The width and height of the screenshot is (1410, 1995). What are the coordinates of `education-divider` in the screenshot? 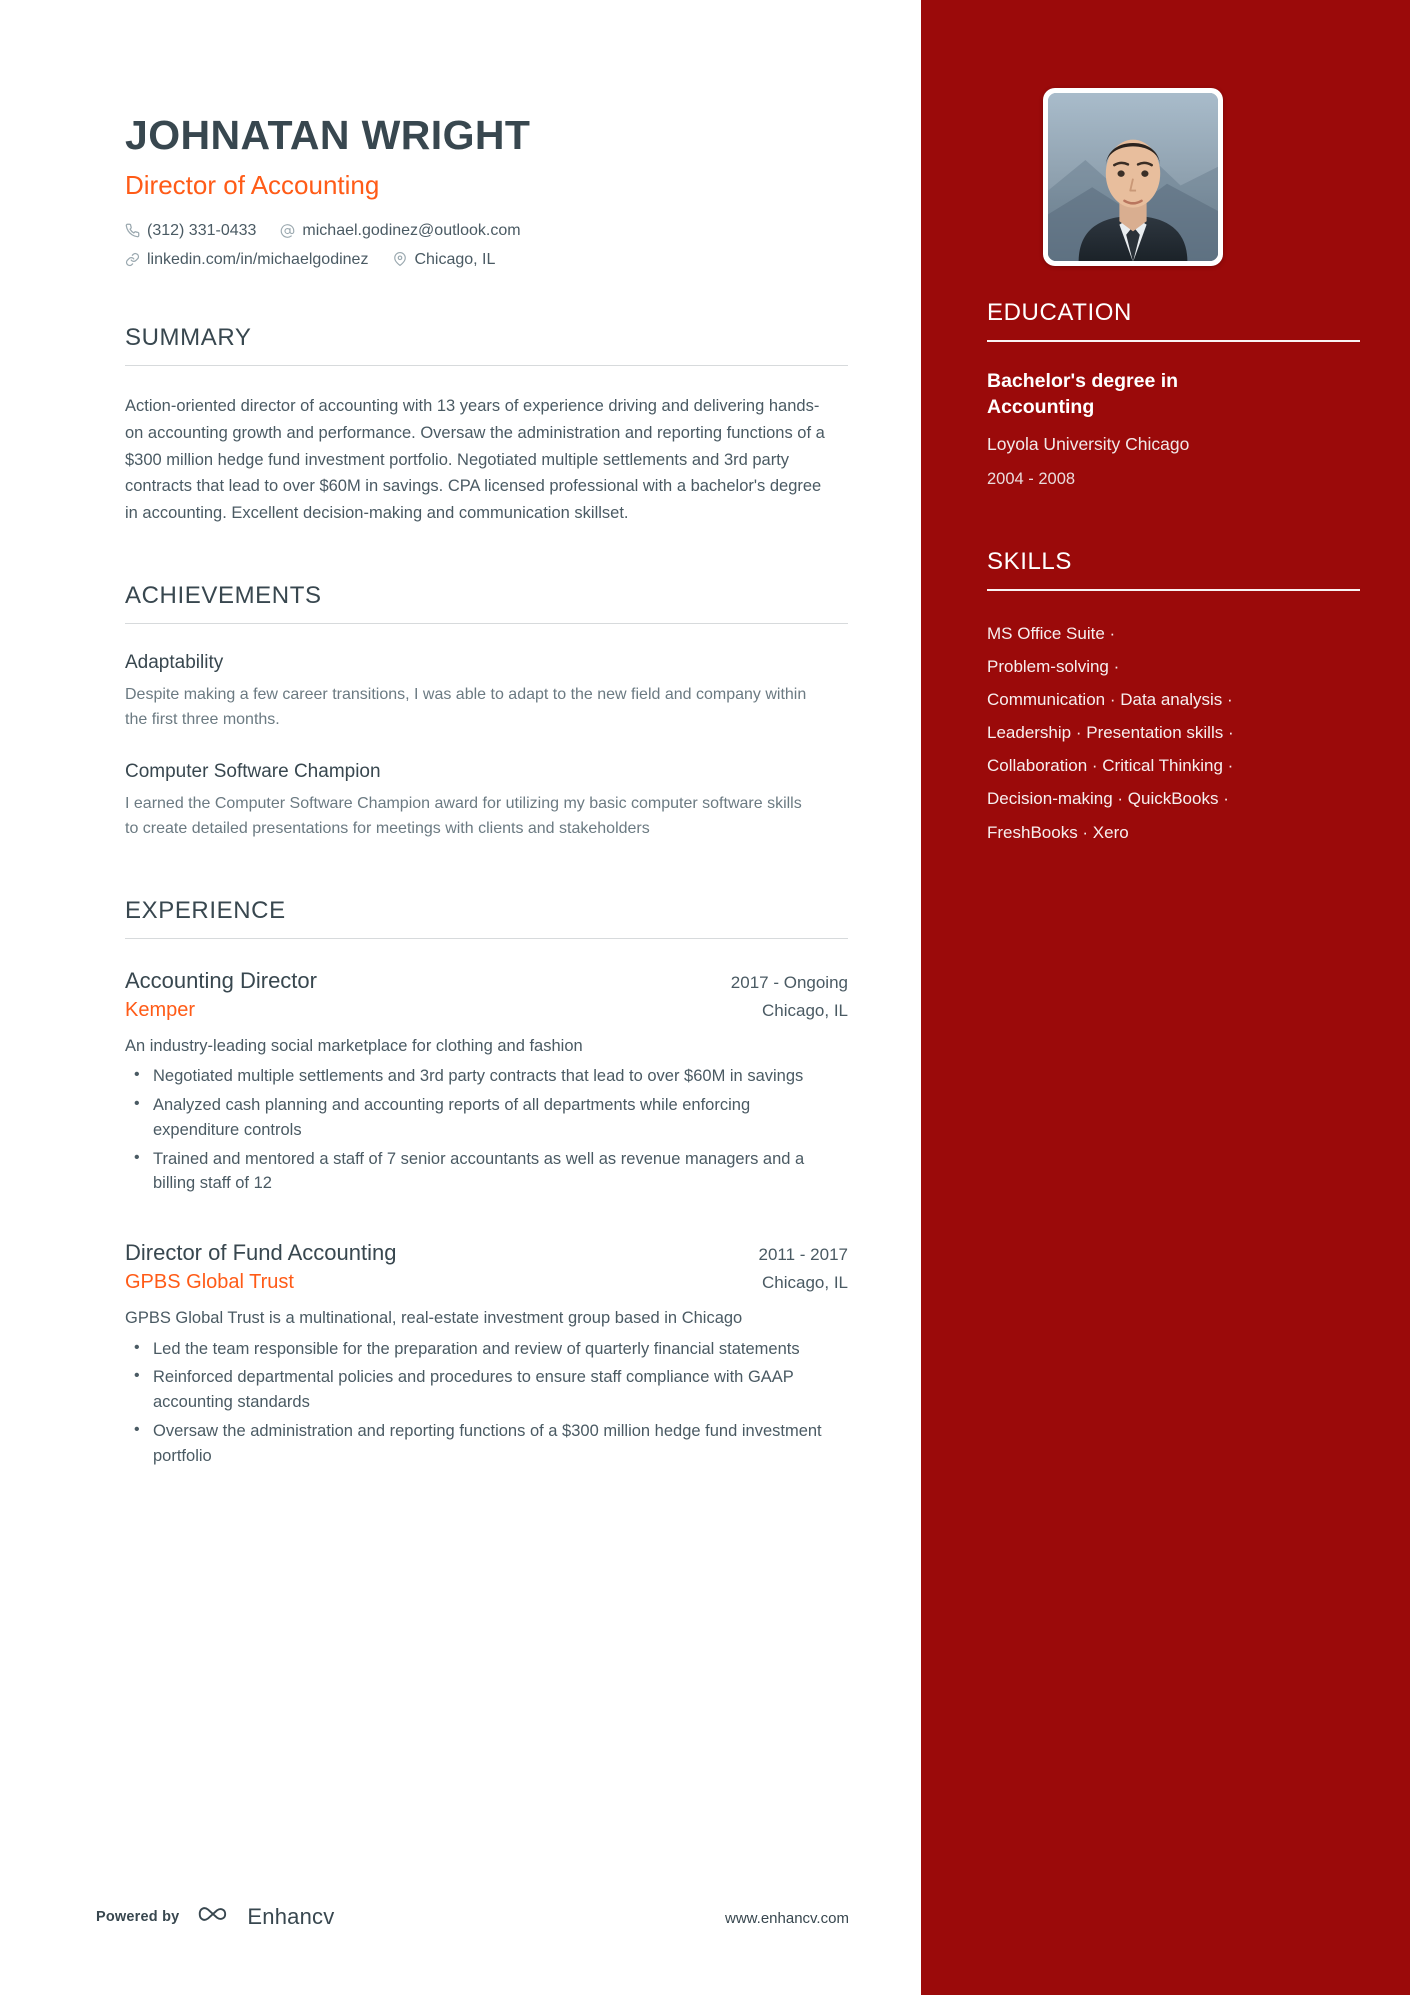 It's located at (1173, 341).